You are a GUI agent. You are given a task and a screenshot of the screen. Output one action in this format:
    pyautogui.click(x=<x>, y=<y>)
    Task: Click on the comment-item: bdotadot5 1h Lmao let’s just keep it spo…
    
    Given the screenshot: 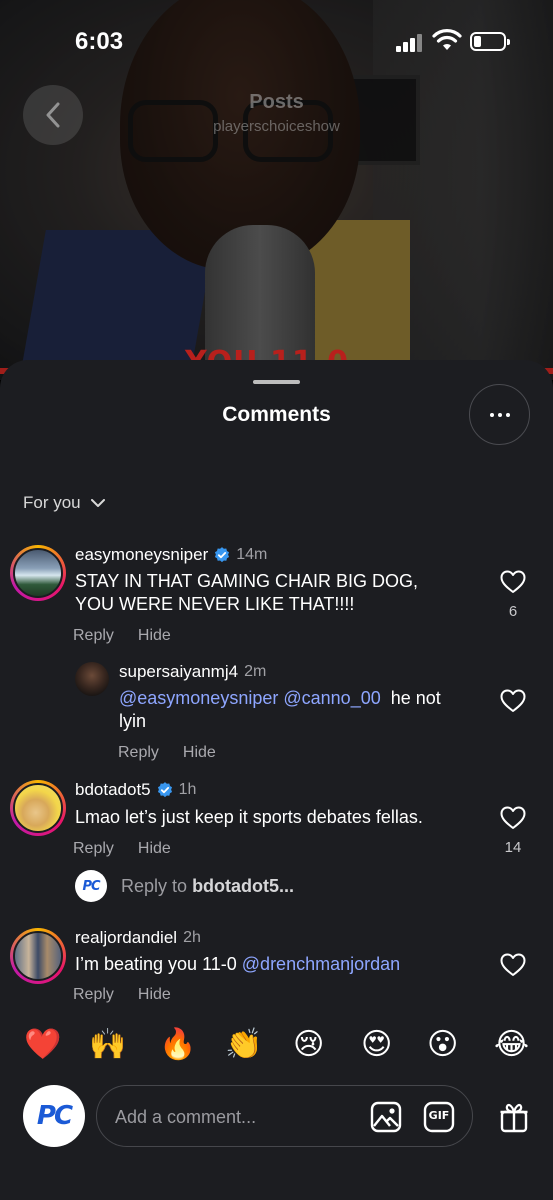 What is the action you would take?
    pyautogui.click(x=276, y=822)
    